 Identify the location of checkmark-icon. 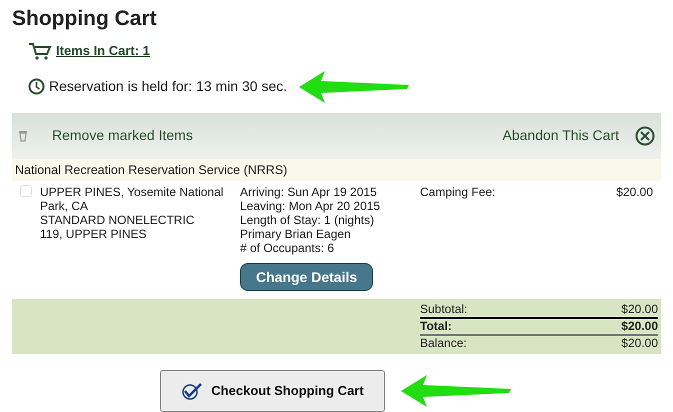
(192, 391).